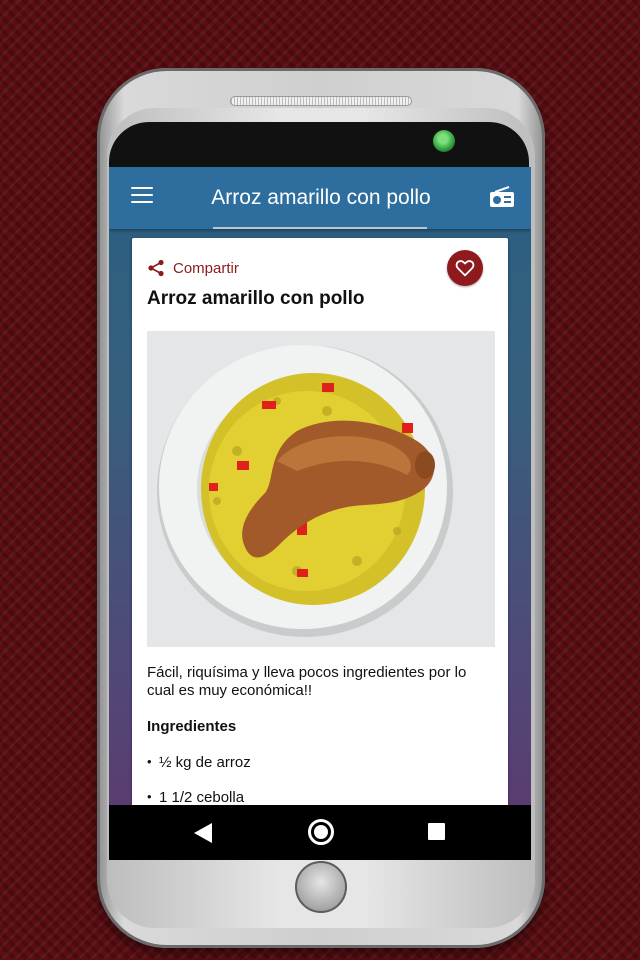 Image resolution: width=640 pixels, height=960 pixels. I want to click on share-label: Compartir, so click(206, 268).